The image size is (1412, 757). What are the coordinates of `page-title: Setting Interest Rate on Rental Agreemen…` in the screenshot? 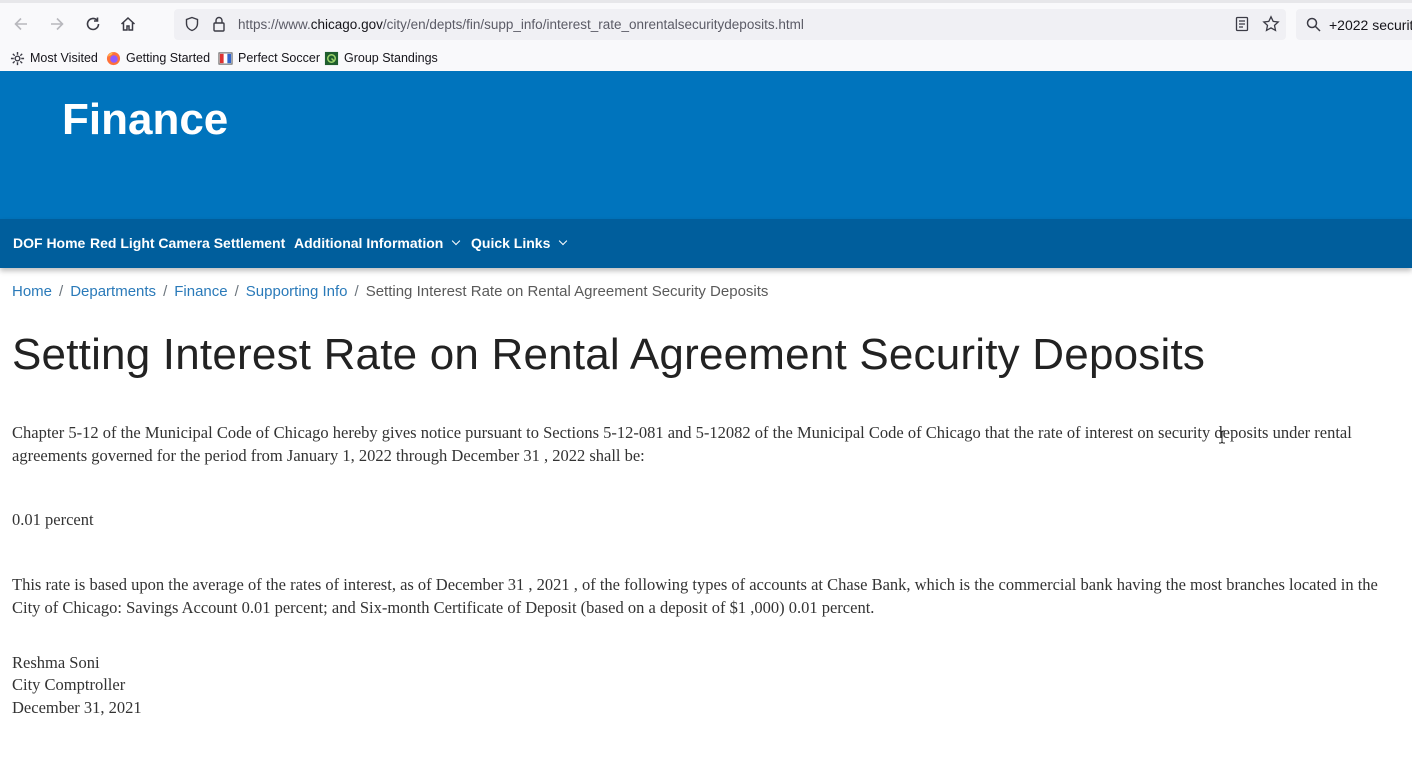 It's located at (609, 354).